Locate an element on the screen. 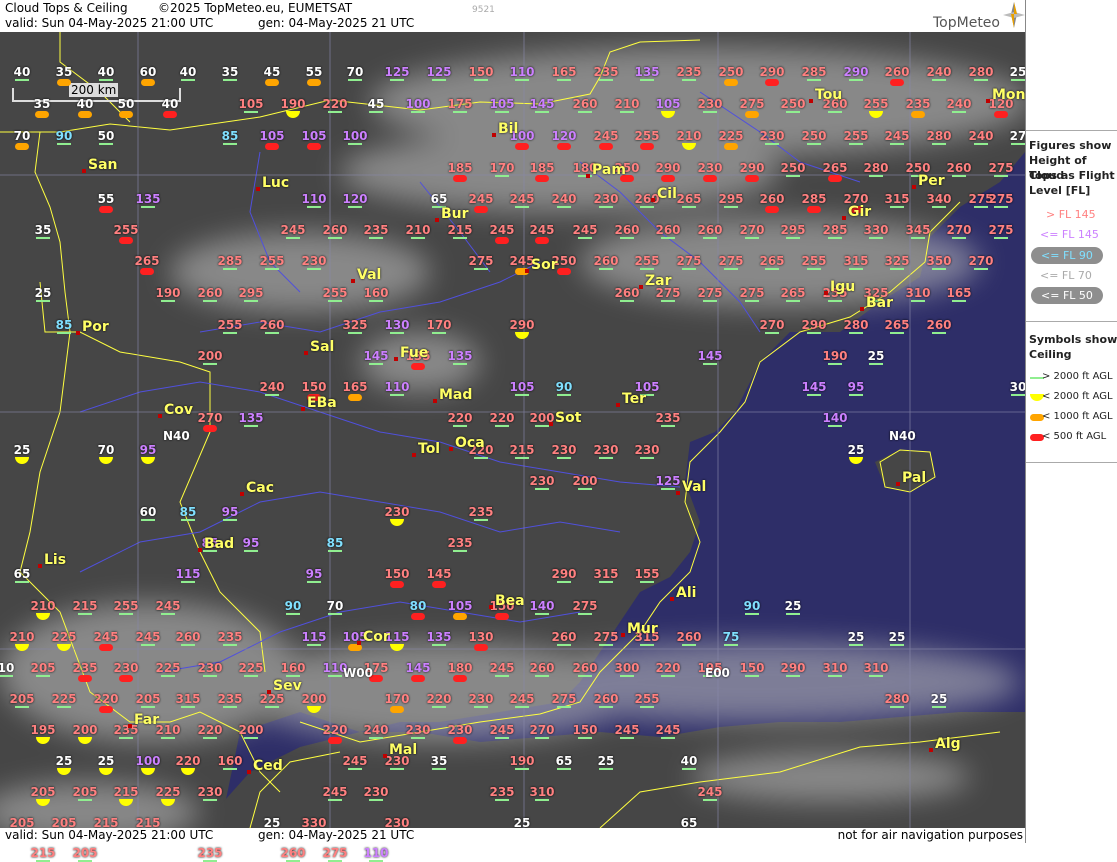 Image resolution: width=1117 pixels, height=862 pixels. cloud-top-value: 40 is located at coordinates (689, 761).